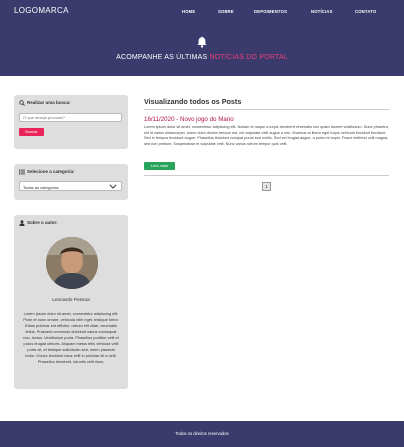 The width and height of the screenshot is (404, 447). Describe the element at coordinates (31, 132) in the screenshot. I see `search-button: Buscar` at that location.